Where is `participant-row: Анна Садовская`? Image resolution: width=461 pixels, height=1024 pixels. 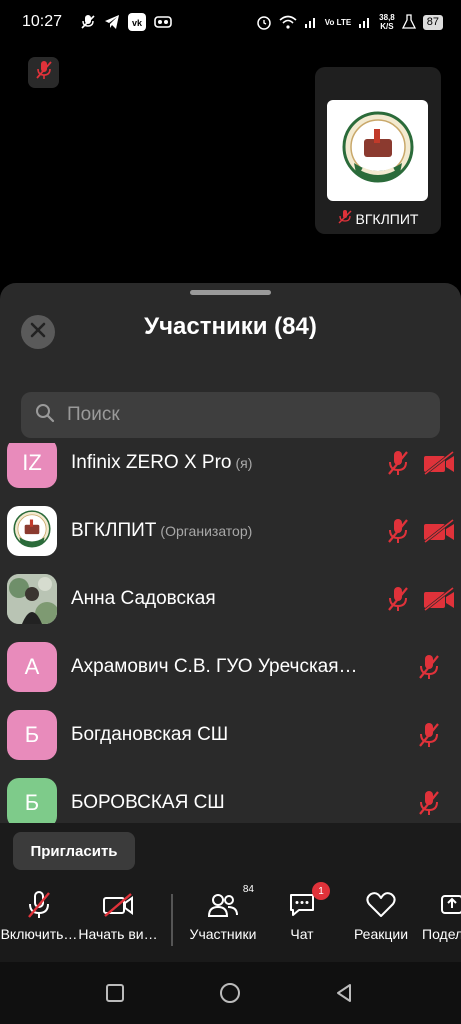
participant-row: Анна Садовская is located at coordinates (230, 599).